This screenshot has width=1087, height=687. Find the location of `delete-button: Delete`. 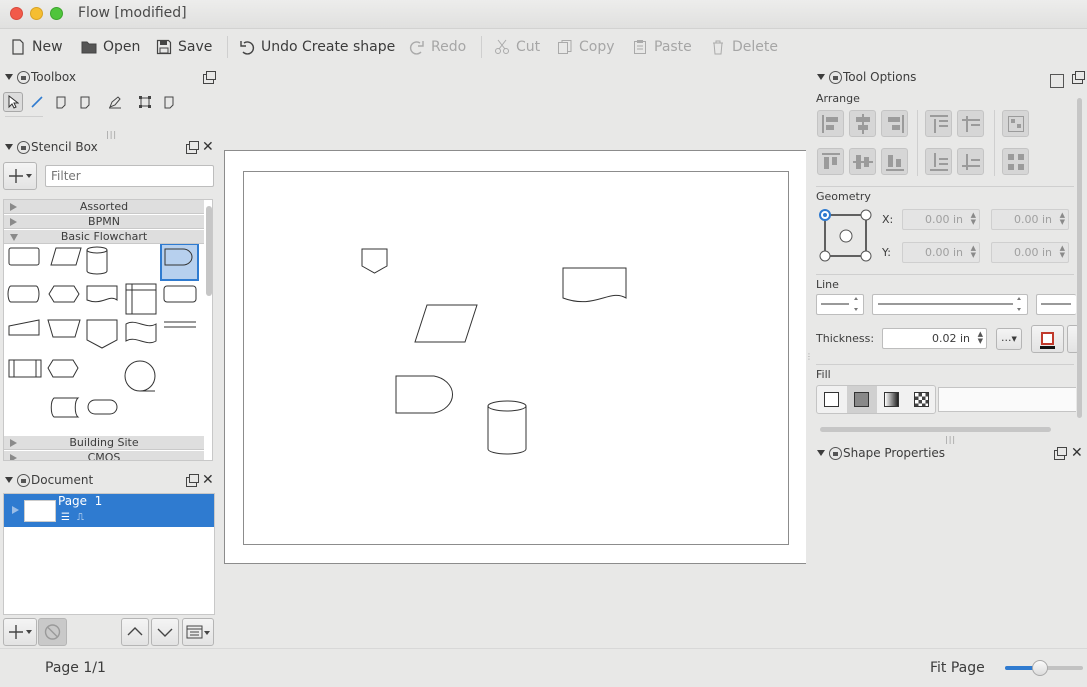

delete-button: Delete is located at coordinates (744, 47).